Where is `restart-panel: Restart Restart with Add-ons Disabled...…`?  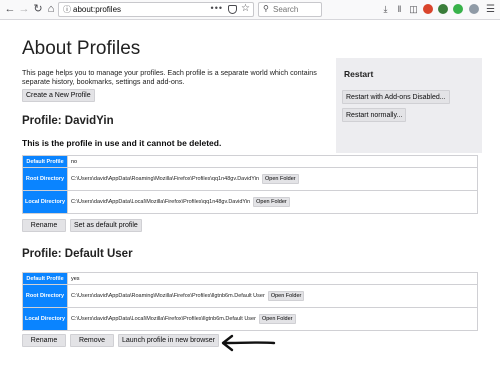
restart-panel: Restart Restart with Add-ons Disabled...… is located at coordinates (409, 105).